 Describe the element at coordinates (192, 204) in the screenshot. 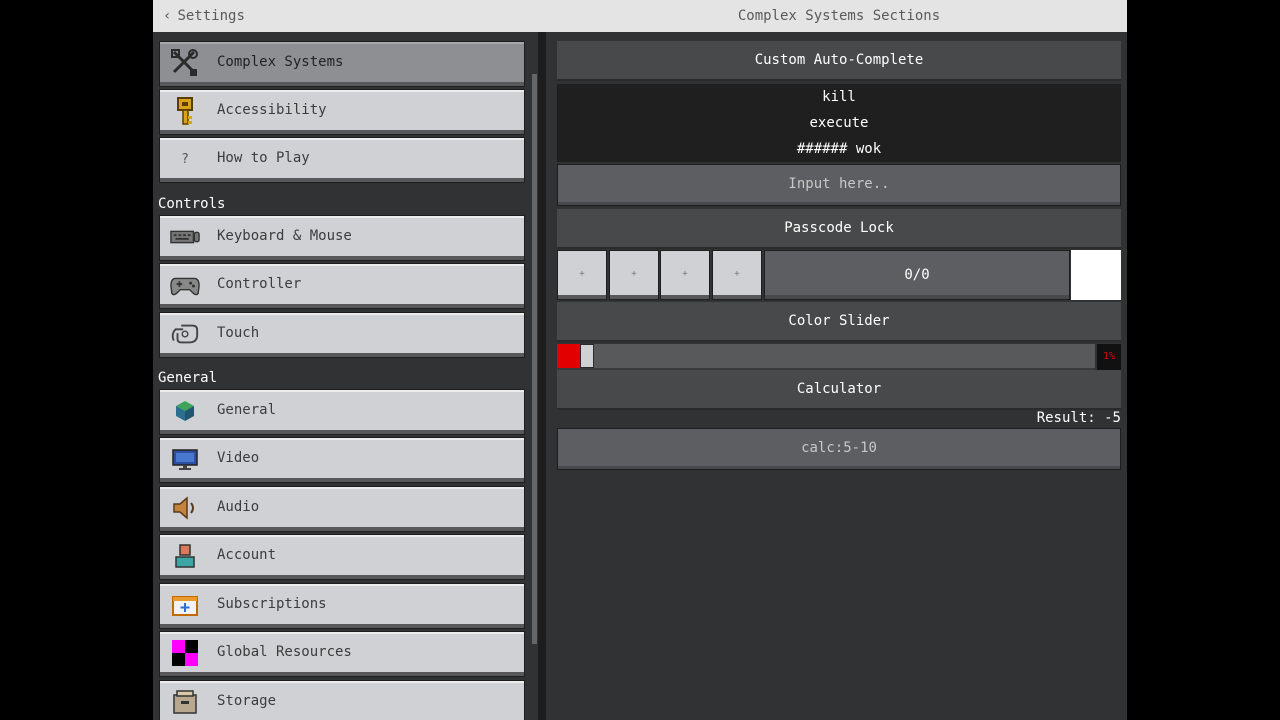

I see `section-label-controls: Controls` at that location.